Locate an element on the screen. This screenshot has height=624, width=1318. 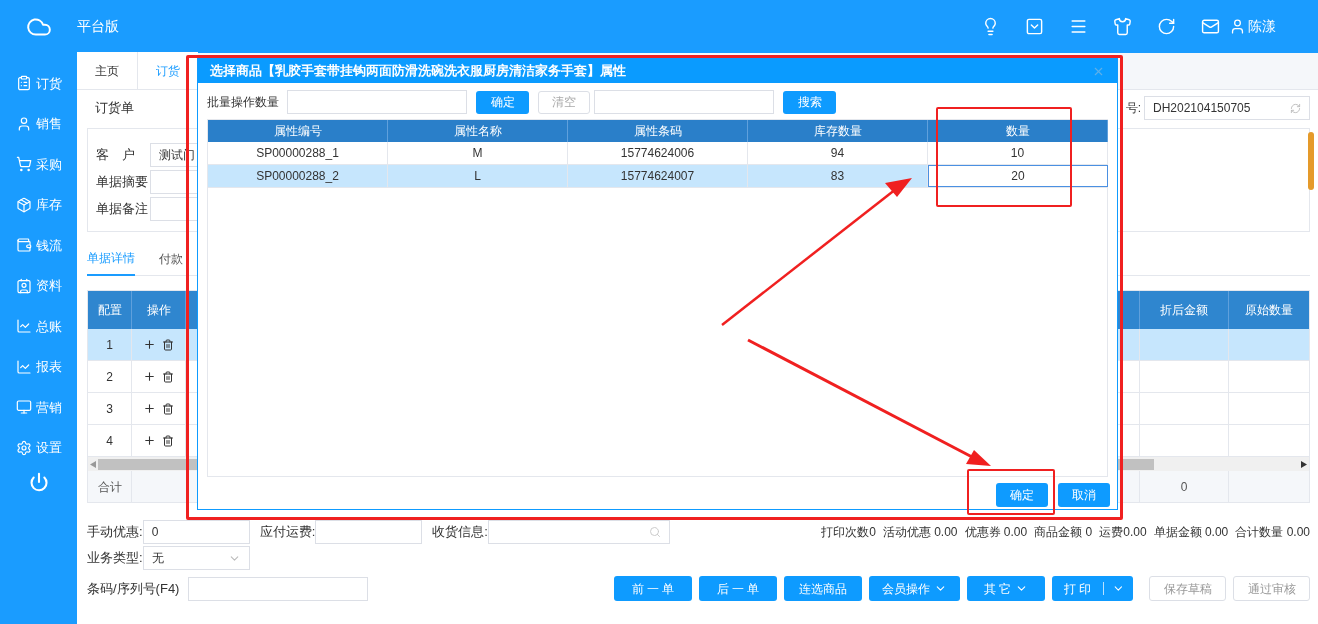
shirt-icon is located at coordinates (1122, 26).